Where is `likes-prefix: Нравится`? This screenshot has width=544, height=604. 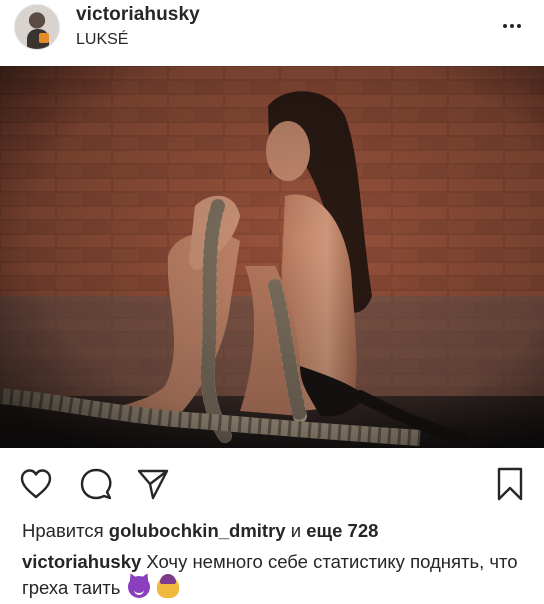 likes-prefix: Нравится is located at coordinates (63, 530).